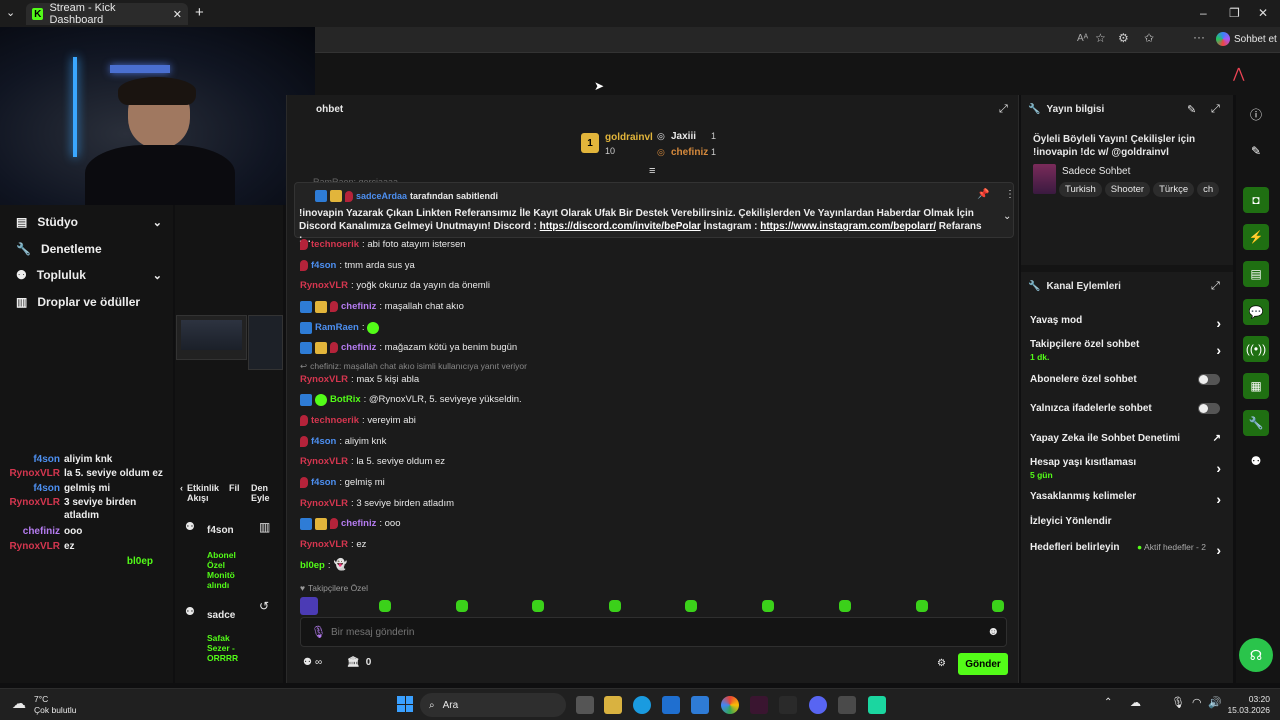  What do you see at coordinates (1082, 38) in the screenshot?
I see `read-aloud-icon: Aᴬ` at bounding box center [1082, 38].